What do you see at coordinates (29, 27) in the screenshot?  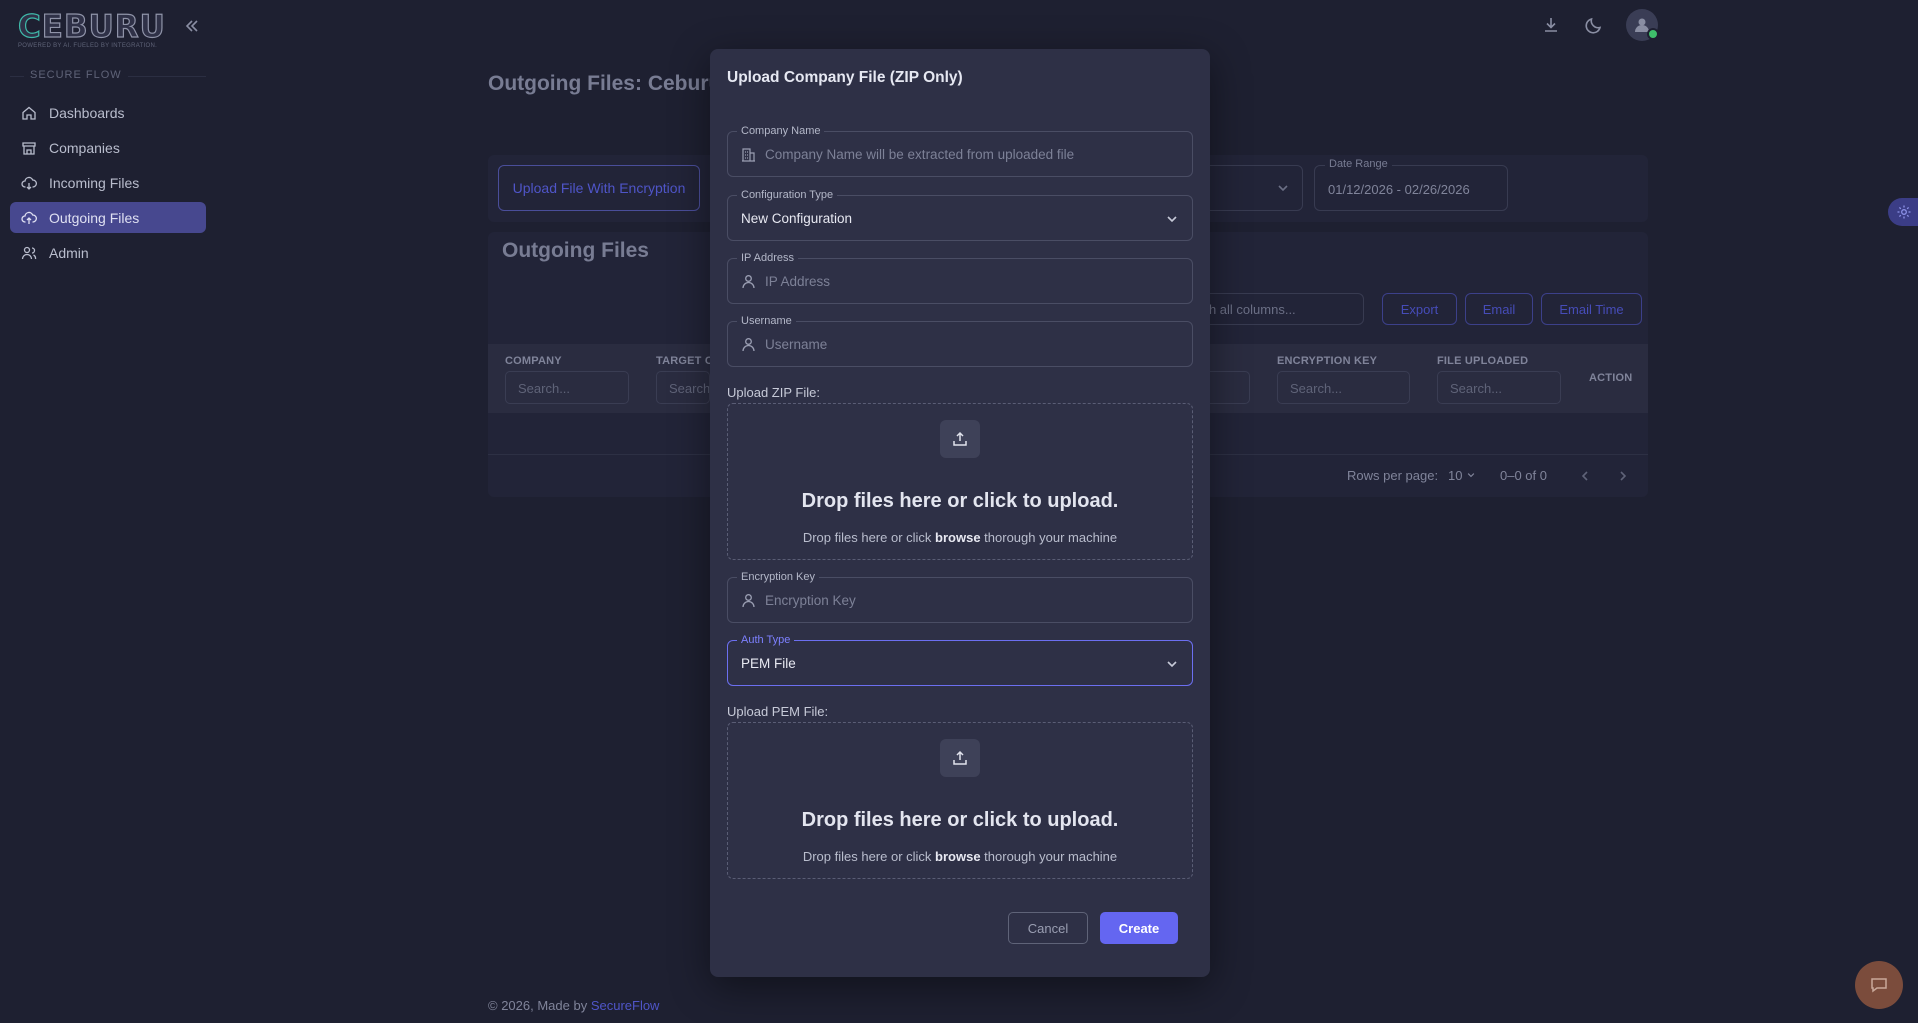 I see `logo-letter: C` at bounding box center [29, 27].